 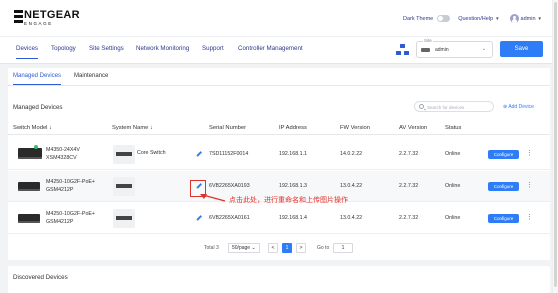 I want to click on discovered-card: Discovered Devices, so click(x=279, y=279).